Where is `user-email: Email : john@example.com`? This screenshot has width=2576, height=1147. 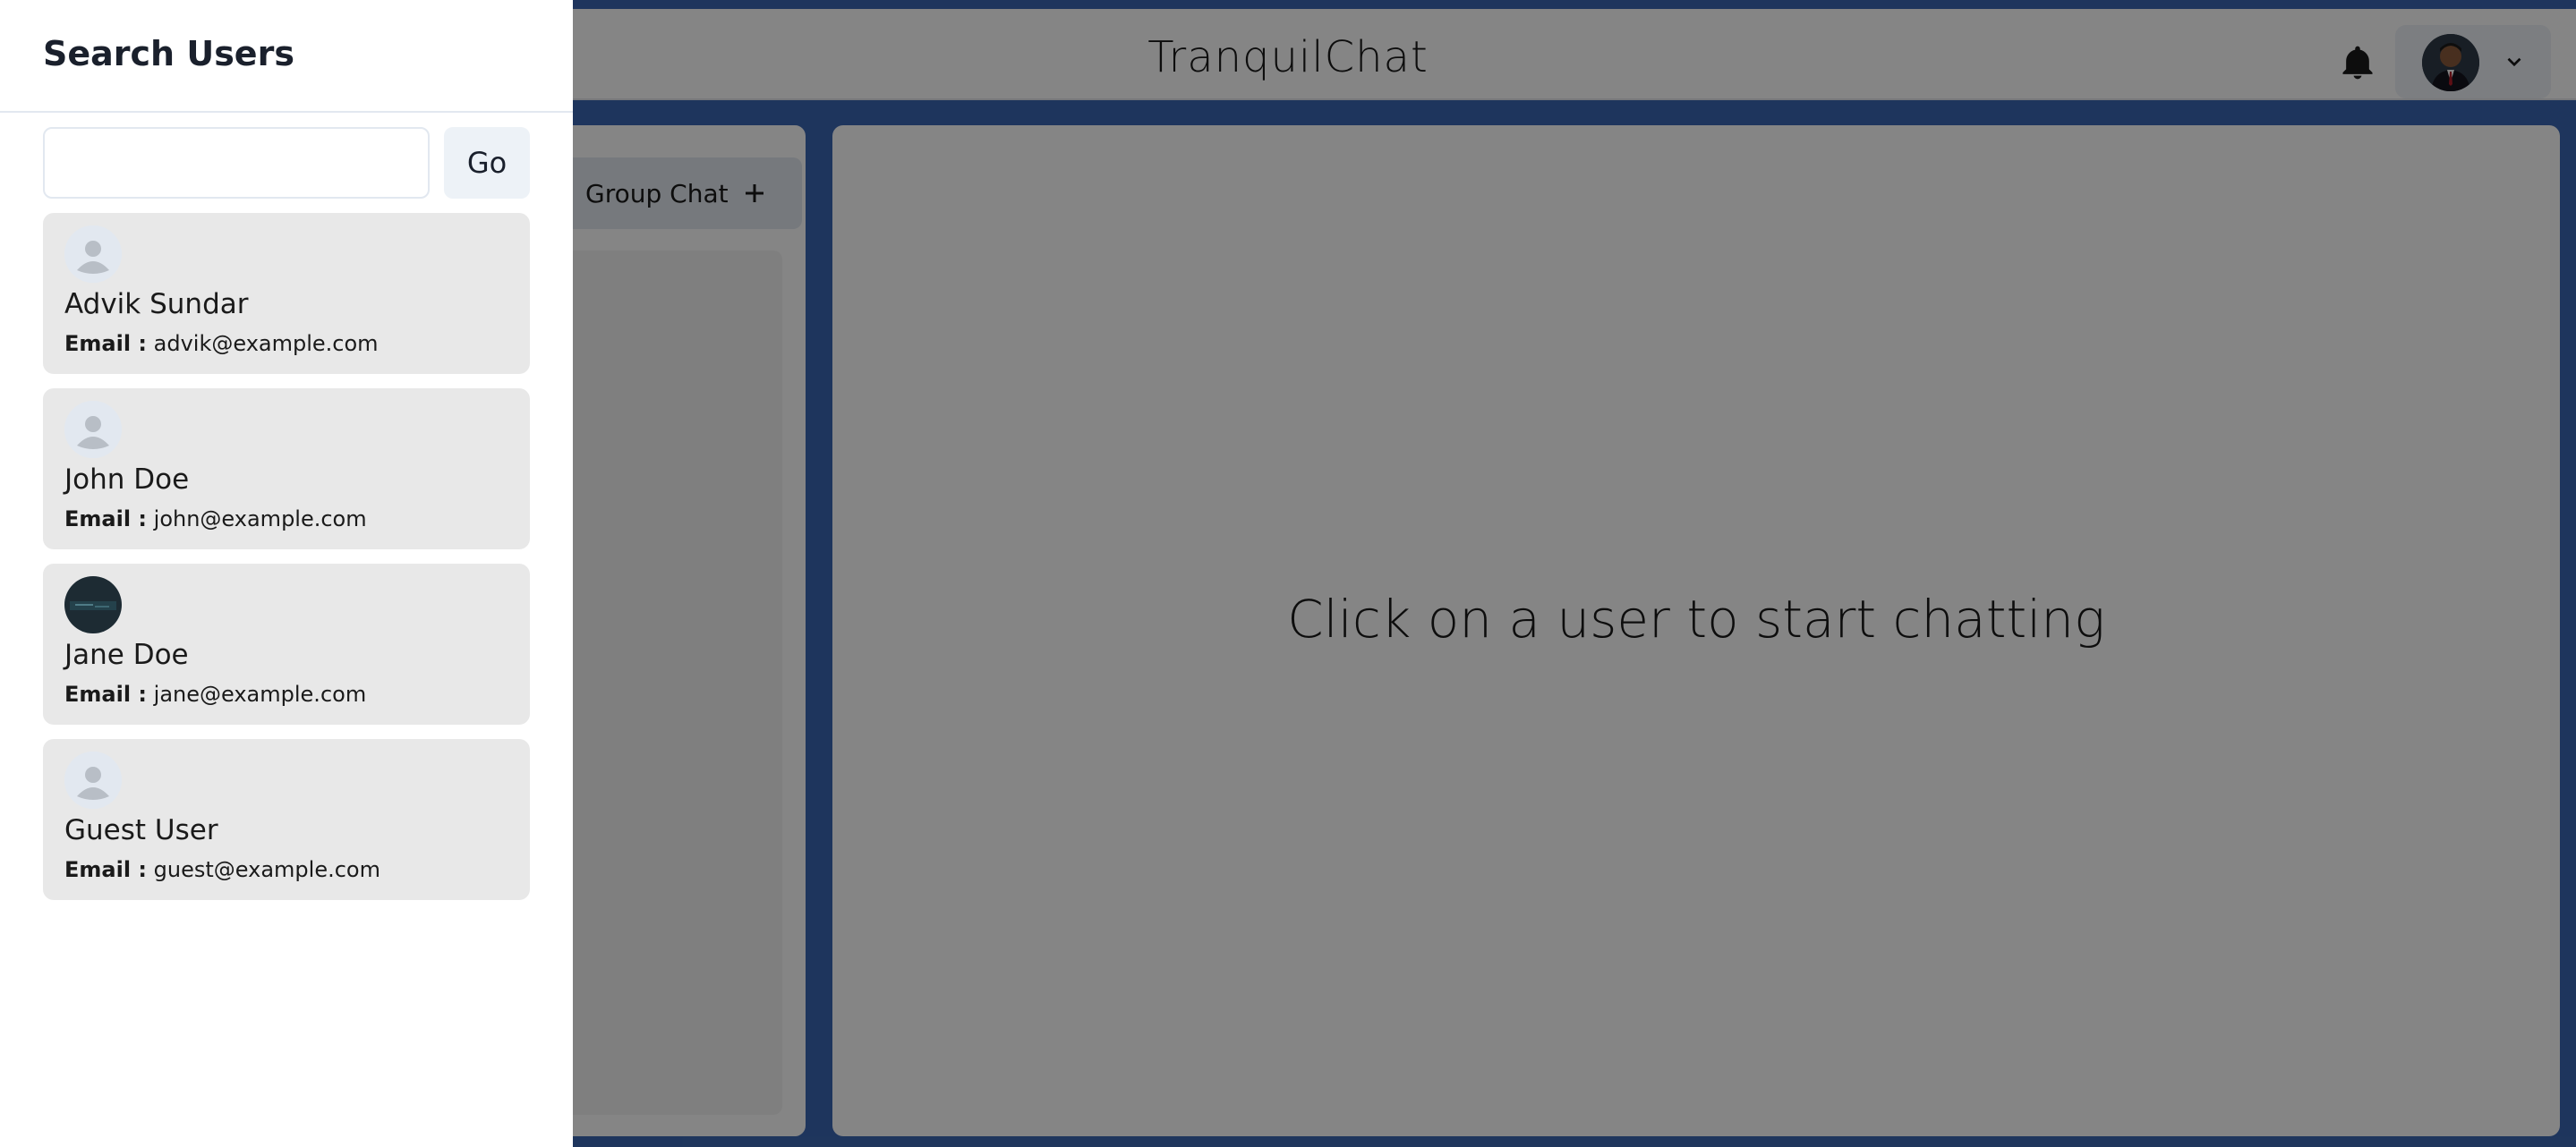 user-email: Email : john@example.com is located at coordinates (215, 518).